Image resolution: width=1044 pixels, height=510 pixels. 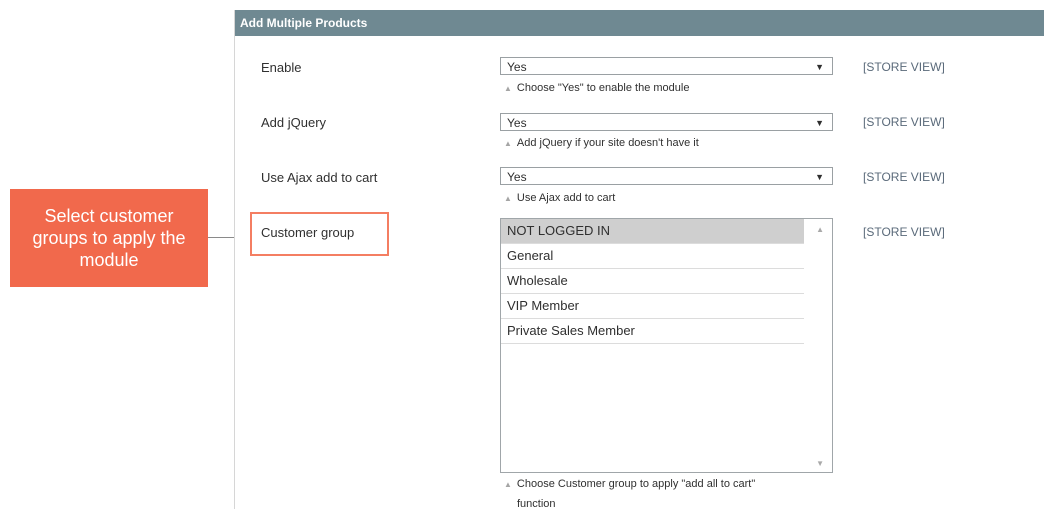 I want to click on enable-note-text: Choose "Yes" to enable the module, so click(x=603, y=88).